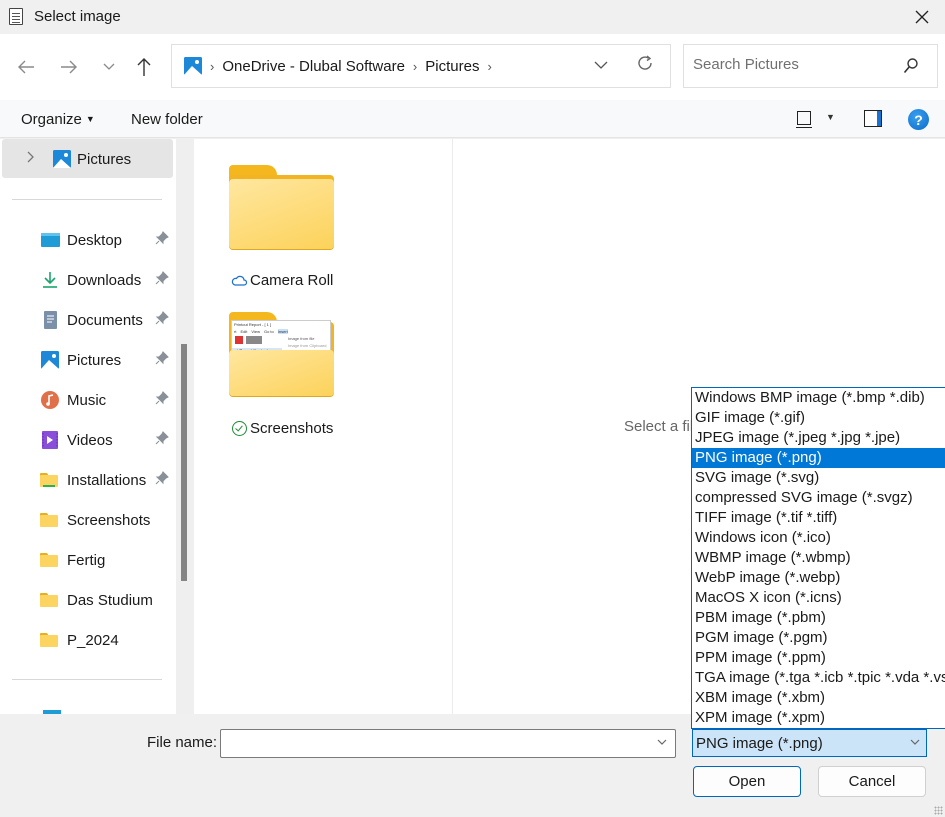  I want to click on address-history-button, so click(601, 65).